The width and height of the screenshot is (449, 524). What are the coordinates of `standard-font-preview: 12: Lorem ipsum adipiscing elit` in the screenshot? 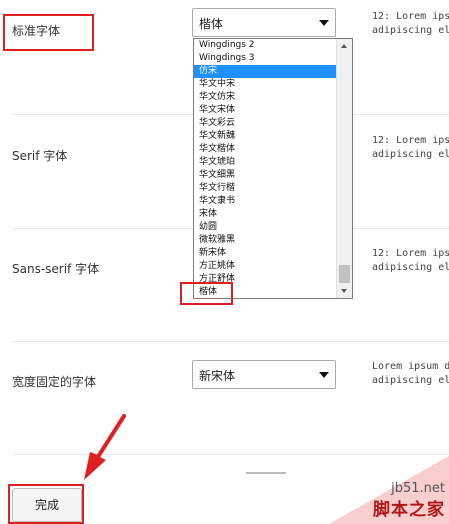 It's located at (410, 23).